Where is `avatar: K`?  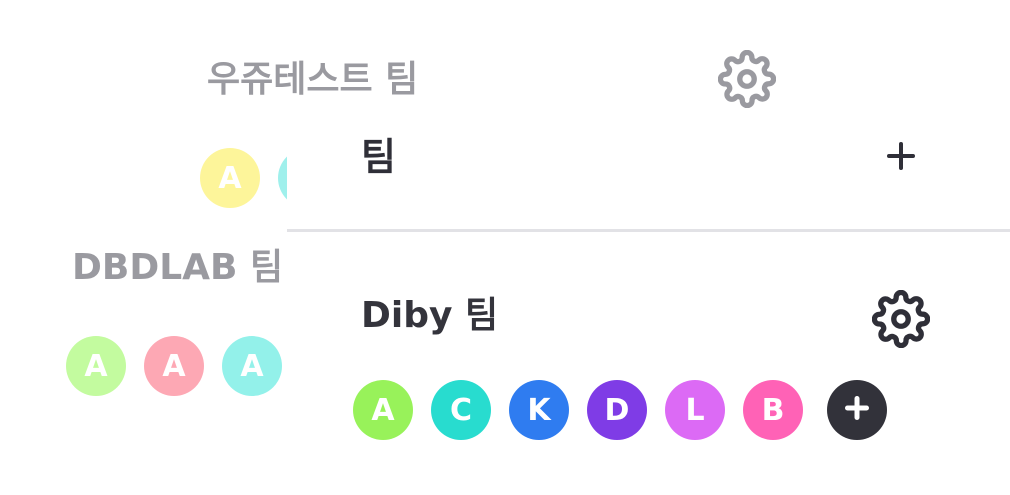 avatar: K is located at coordinates (539, 410).